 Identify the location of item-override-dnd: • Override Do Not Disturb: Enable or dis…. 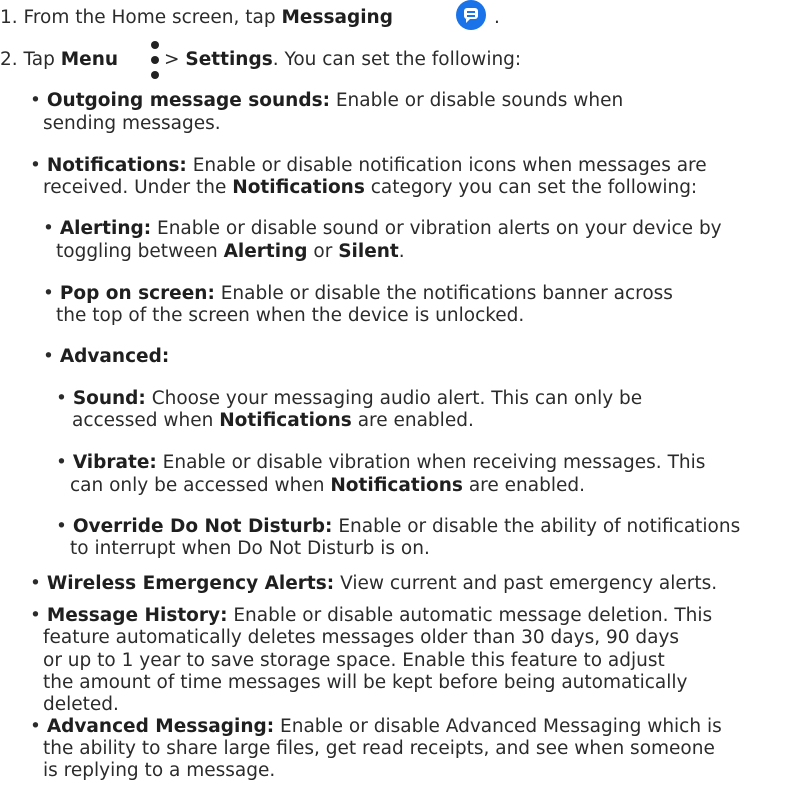
(398, 526).